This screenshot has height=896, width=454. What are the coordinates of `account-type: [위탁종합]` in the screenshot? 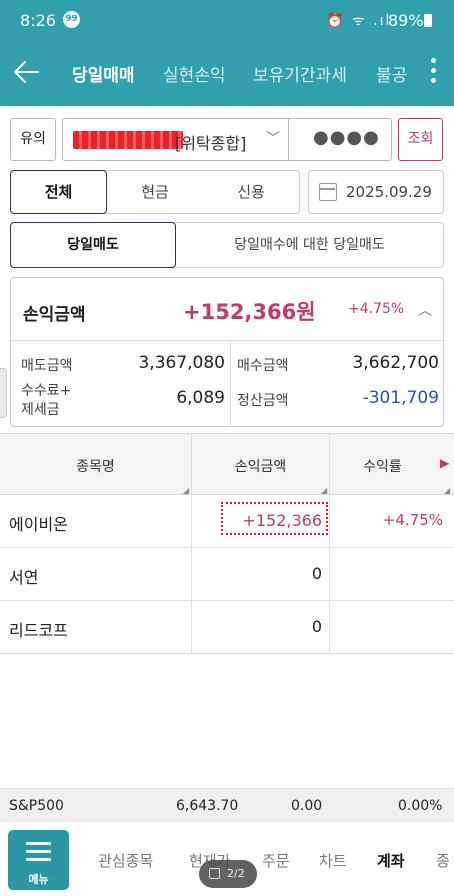 It's located at (211, 143).